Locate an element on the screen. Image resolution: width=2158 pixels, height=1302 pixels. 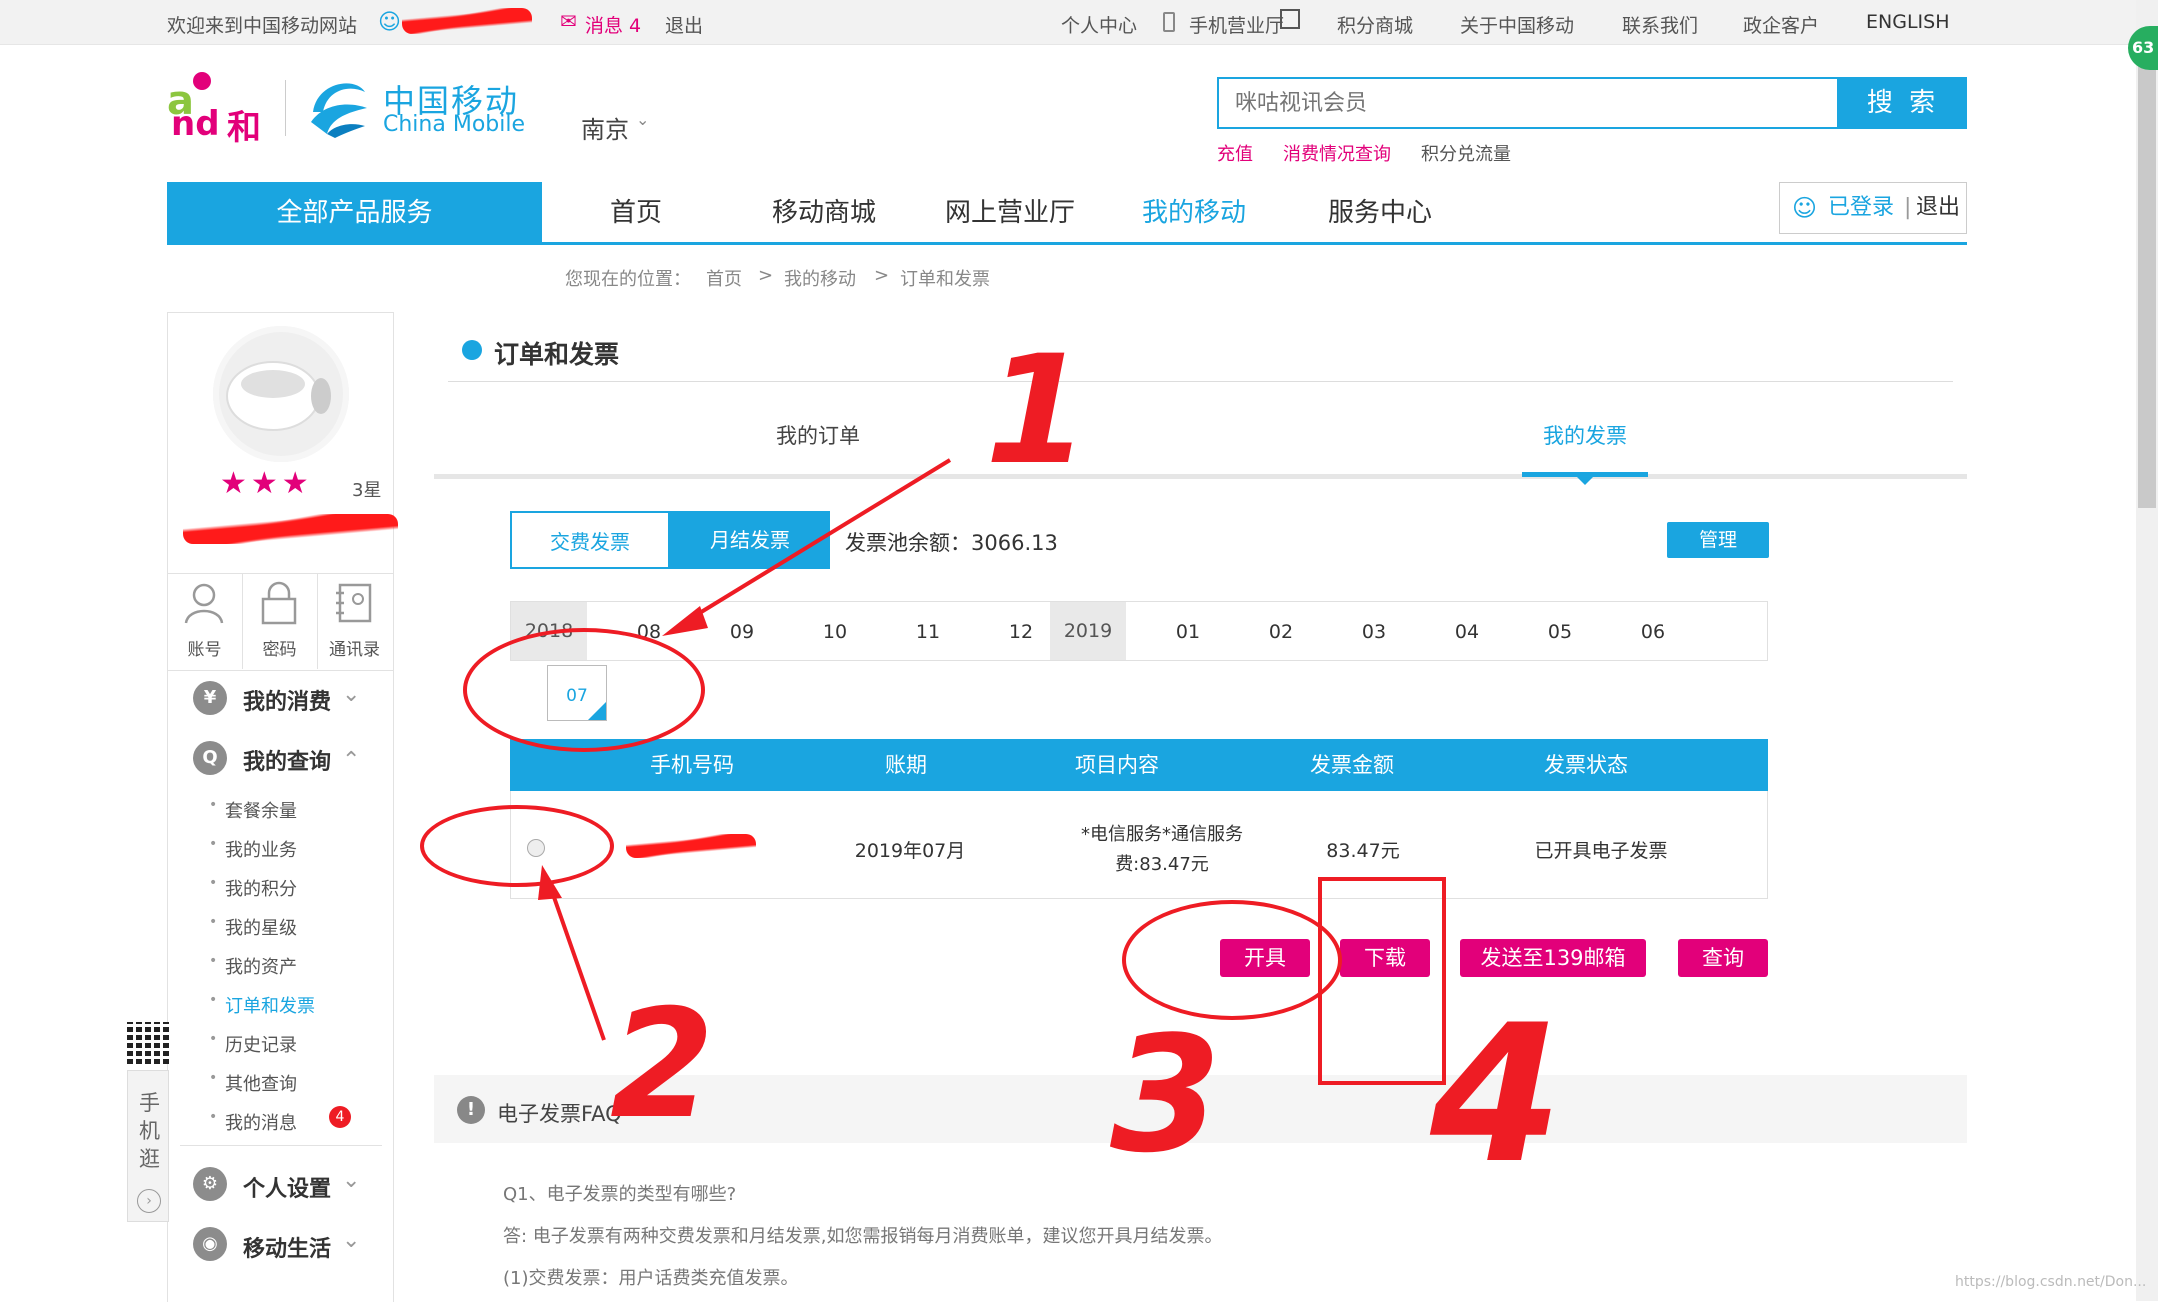
annotation-number-1: 1 is located at coordinates (1037, 411).